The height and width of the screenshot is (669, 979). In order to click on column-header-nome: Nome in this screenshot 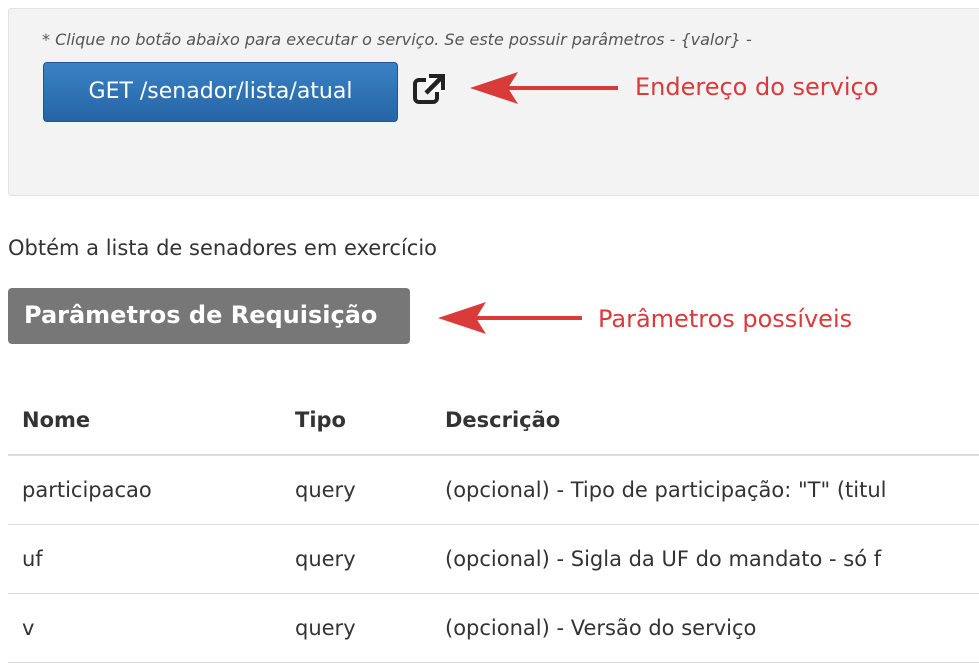, I will do `click(56, 420)`.